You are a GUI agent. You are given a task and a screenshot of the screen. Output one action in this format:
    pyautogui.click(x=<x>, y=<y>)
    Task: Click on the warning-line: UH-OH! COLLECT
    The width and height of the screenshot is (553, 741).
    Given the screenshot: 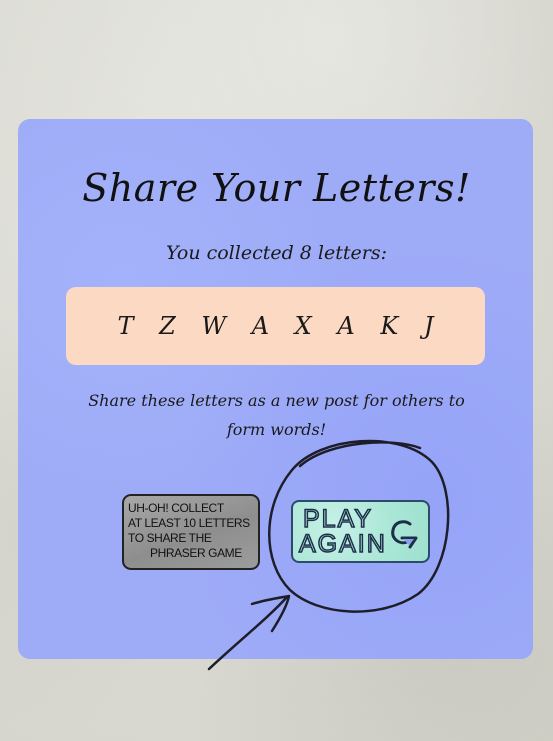 What is the action you would take?
    pyautogui.click(x=176, y=508)
    